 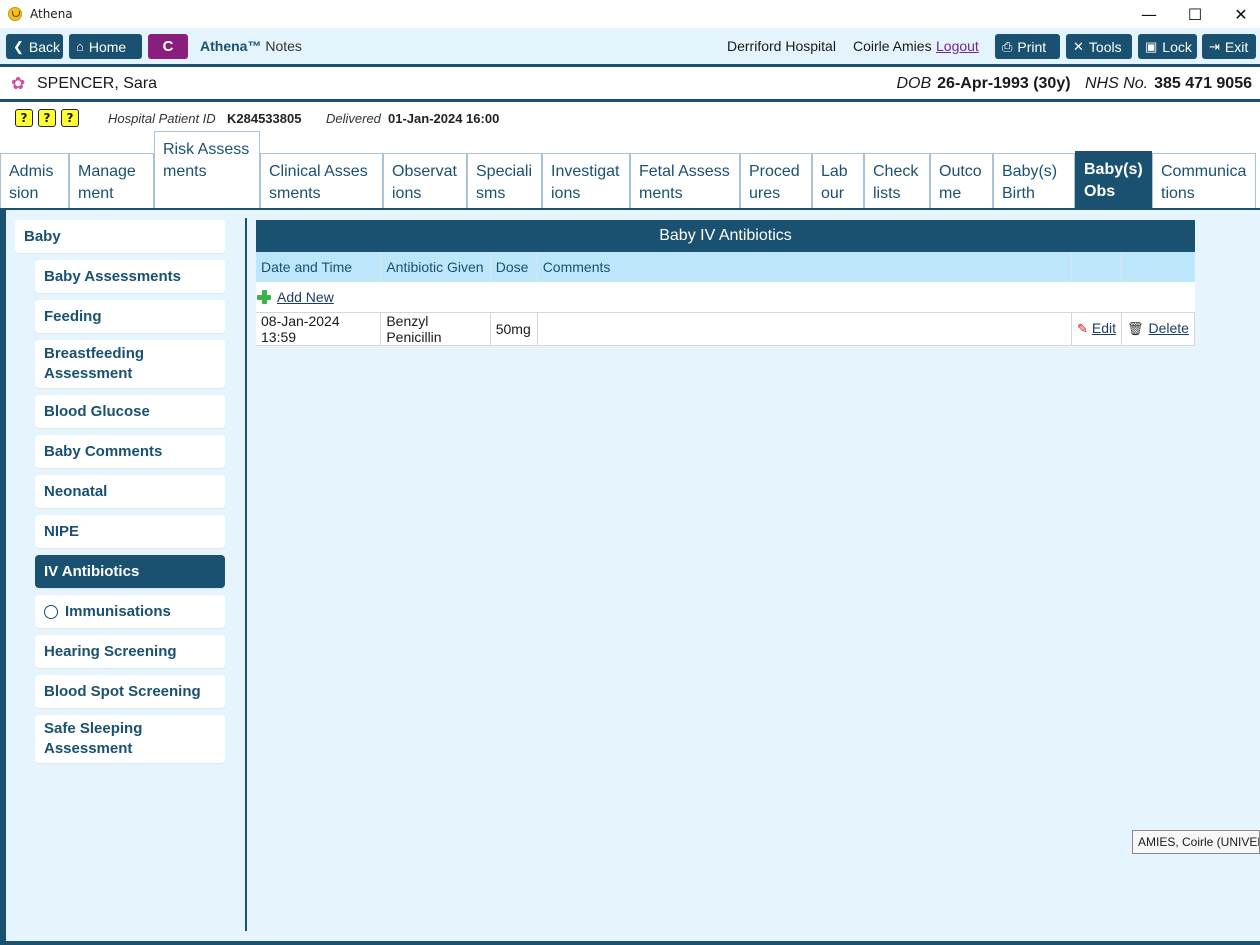 I want to click on sidebar-item-blood-spot-screening: Blood Spot Screening, so click(x=130, y=691).